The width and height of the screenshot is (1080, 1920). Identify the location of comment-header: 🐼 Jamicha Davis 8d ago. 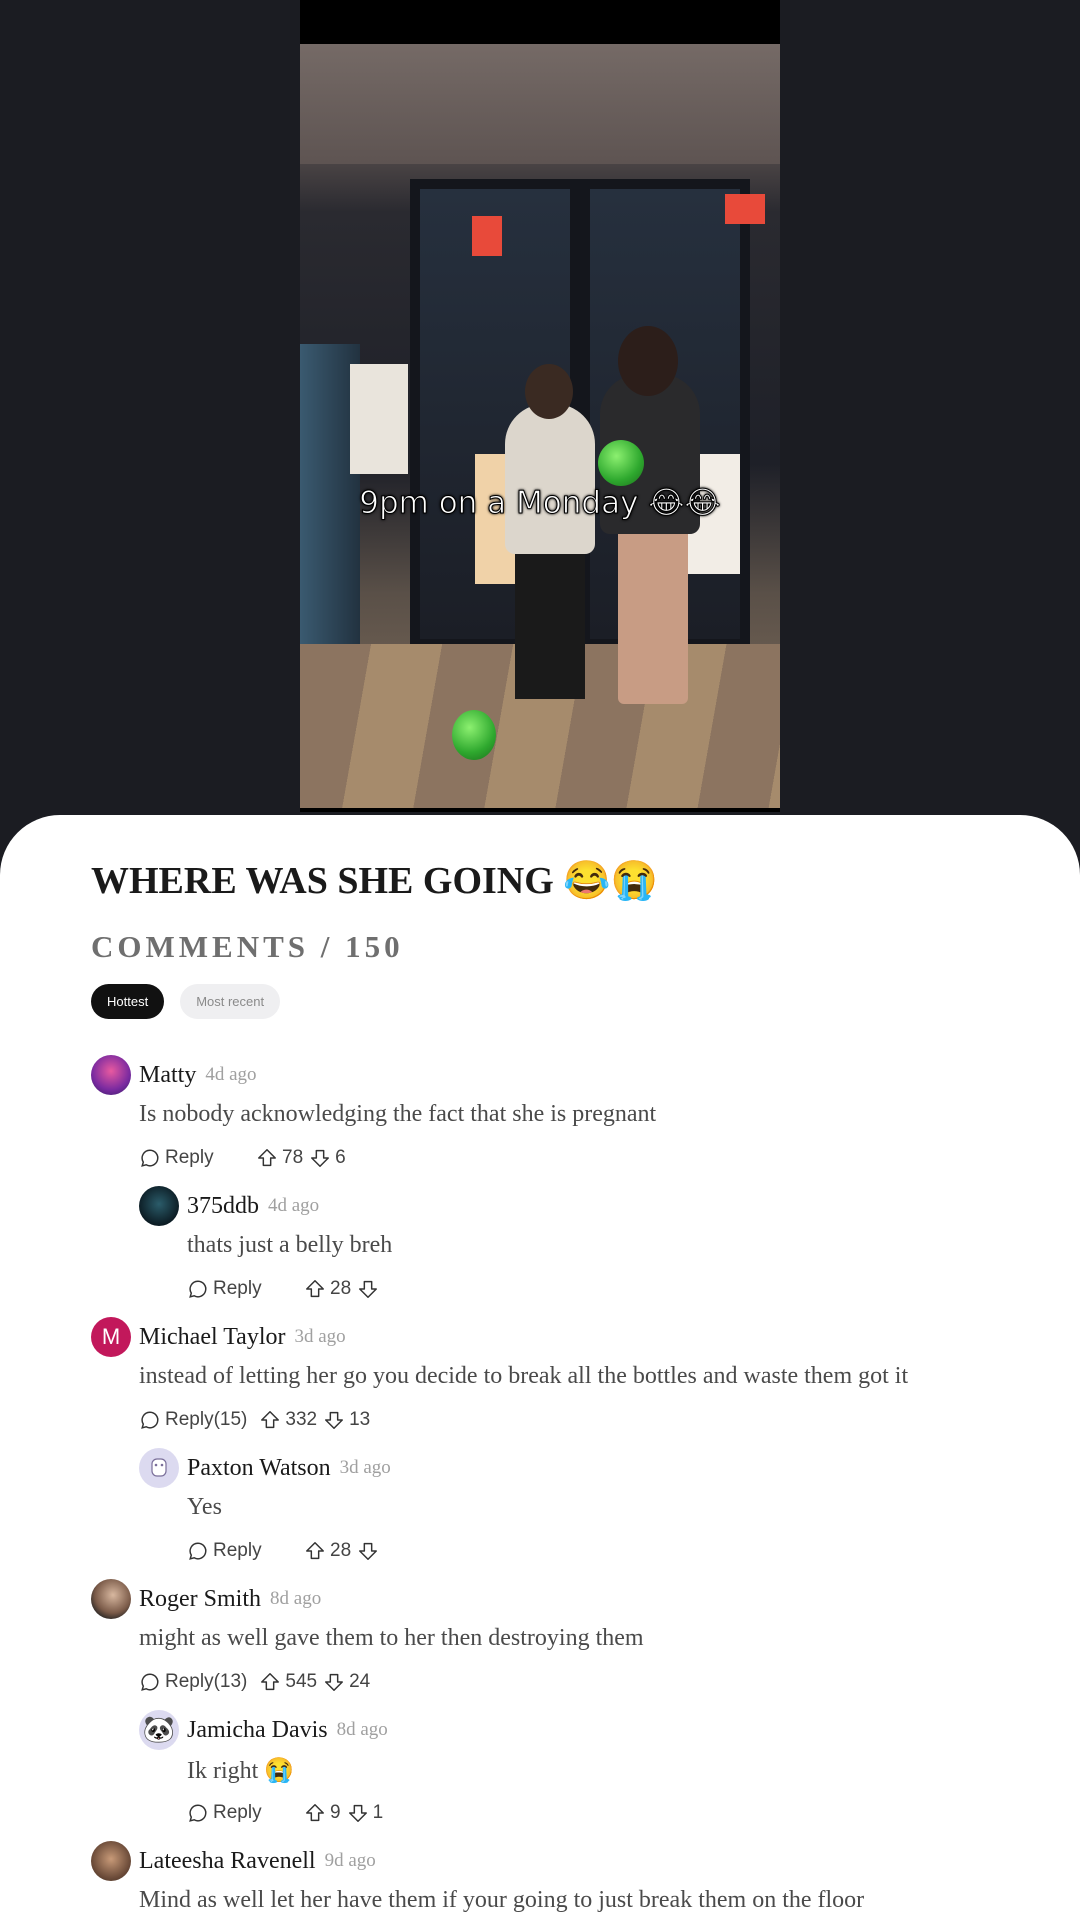
(263, 1730).